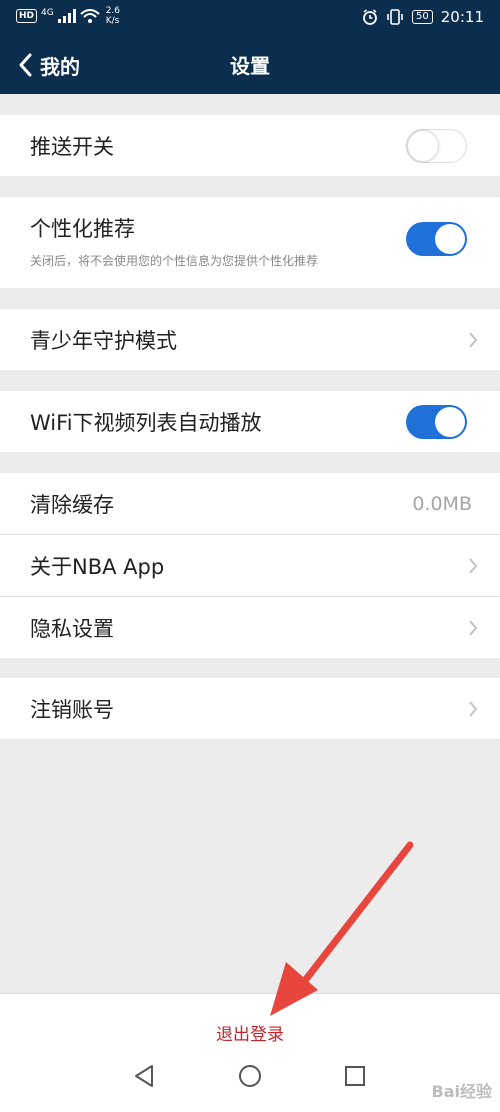  What do you see at coordinates (250, 1032) in the screenshot?
I see `logout-button: 退出登录` at bounding box center [250, 1032].